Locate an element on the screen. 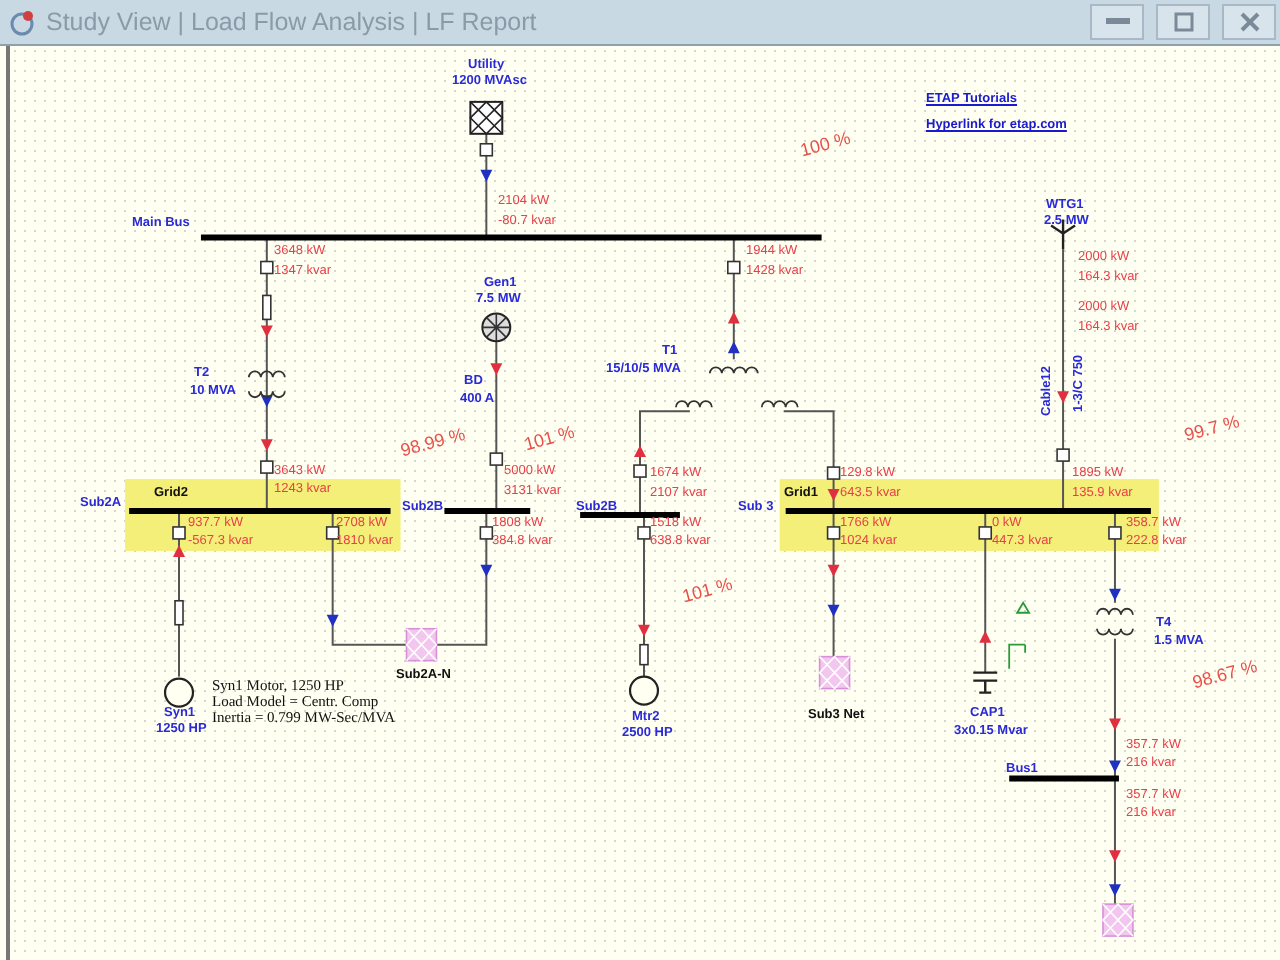  utility-source-icon is located at coordinates (486, 117).